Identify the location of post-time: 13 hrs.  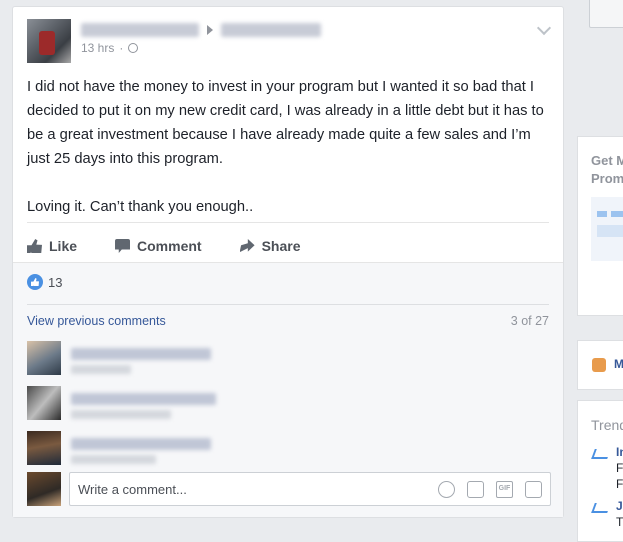
(97, 48).